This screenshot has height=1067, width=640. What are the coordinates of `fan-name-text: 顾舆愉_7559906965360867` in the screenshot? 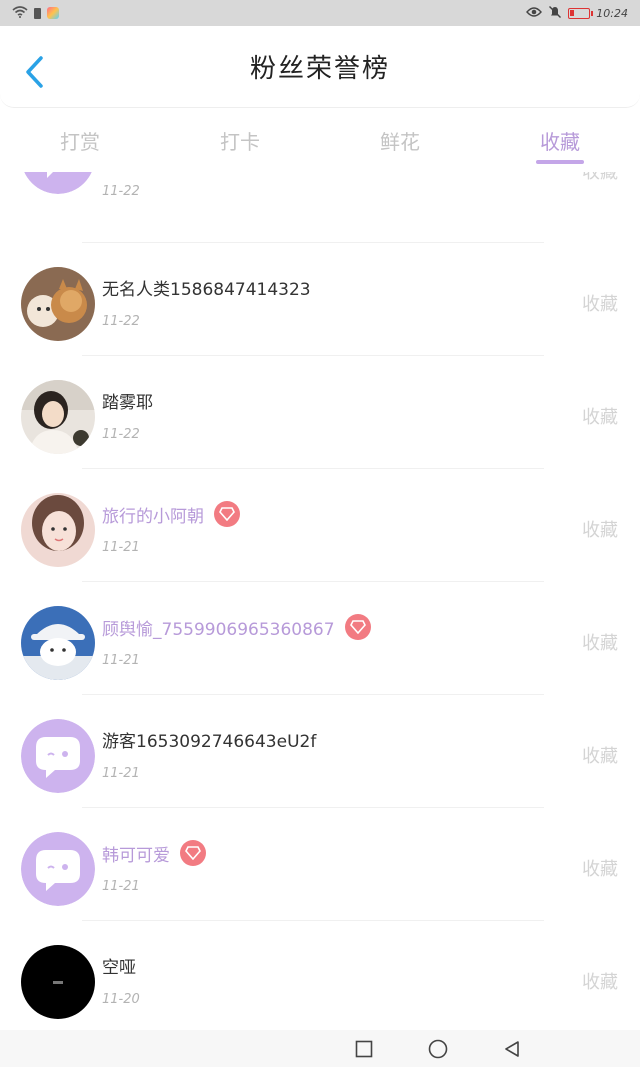 It's located at (218, 629).